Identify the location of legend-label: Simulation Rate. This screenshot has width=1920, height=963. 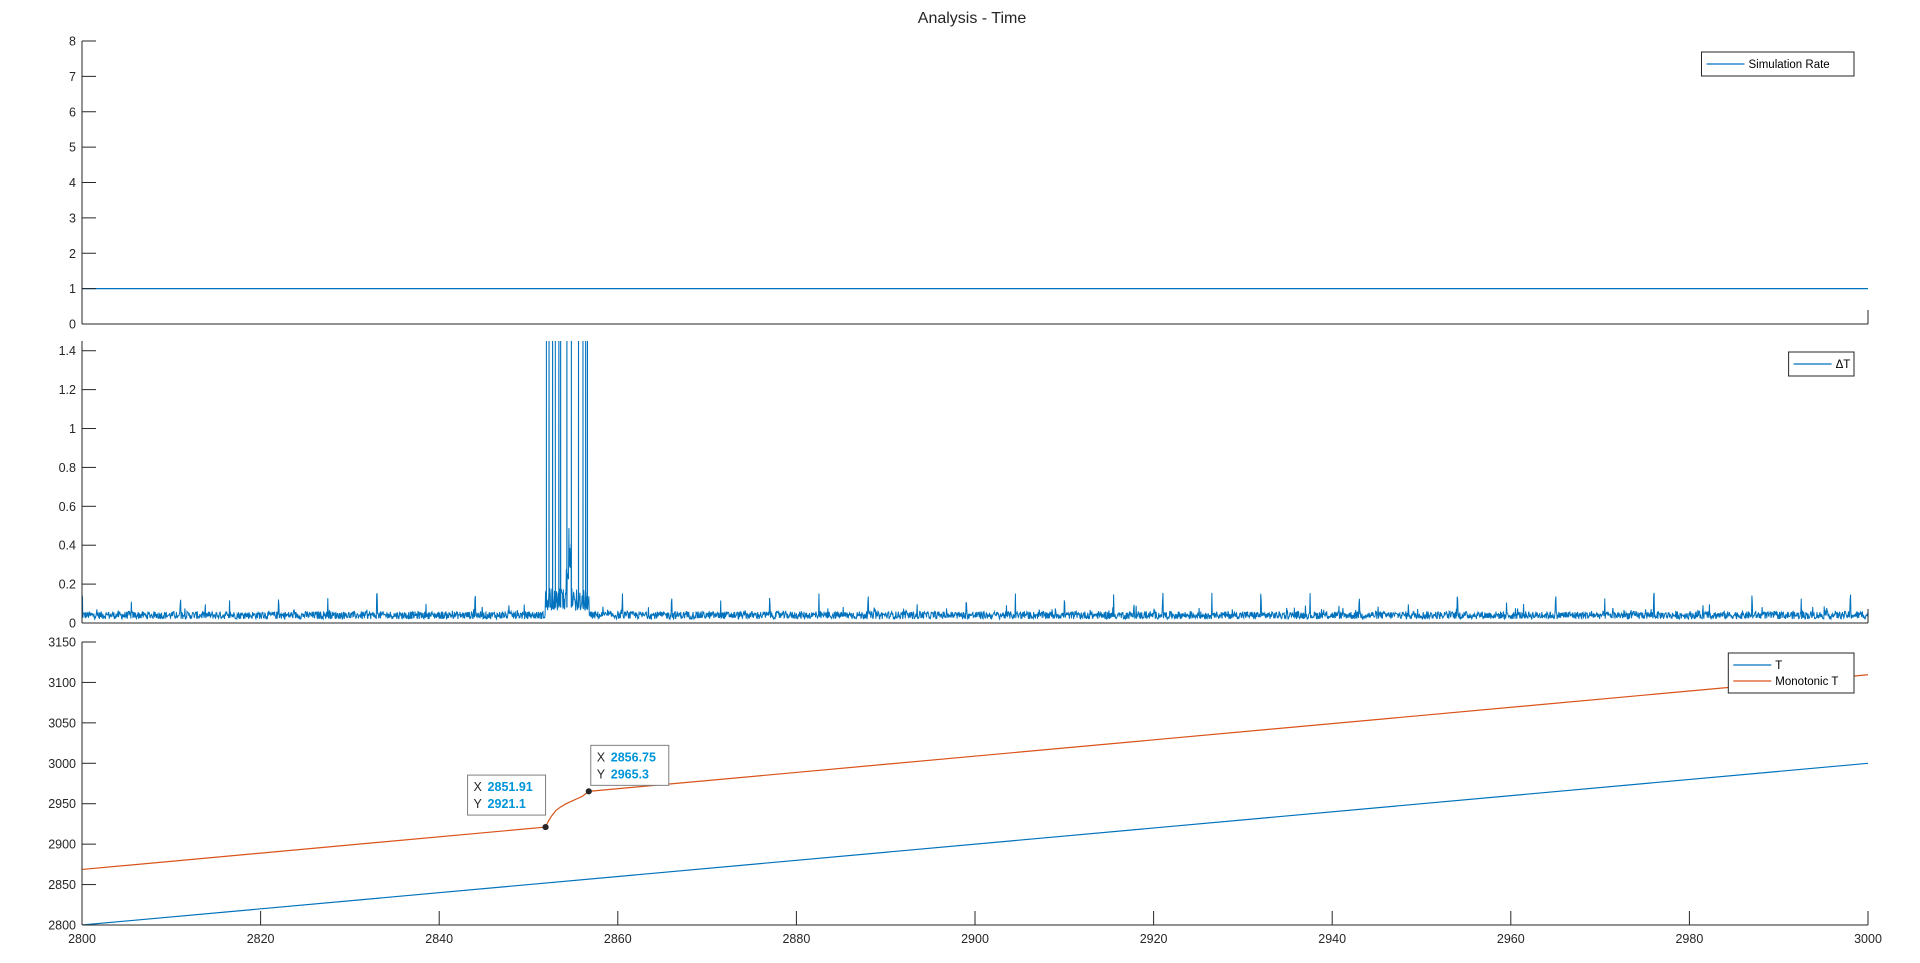
(1789, 65).